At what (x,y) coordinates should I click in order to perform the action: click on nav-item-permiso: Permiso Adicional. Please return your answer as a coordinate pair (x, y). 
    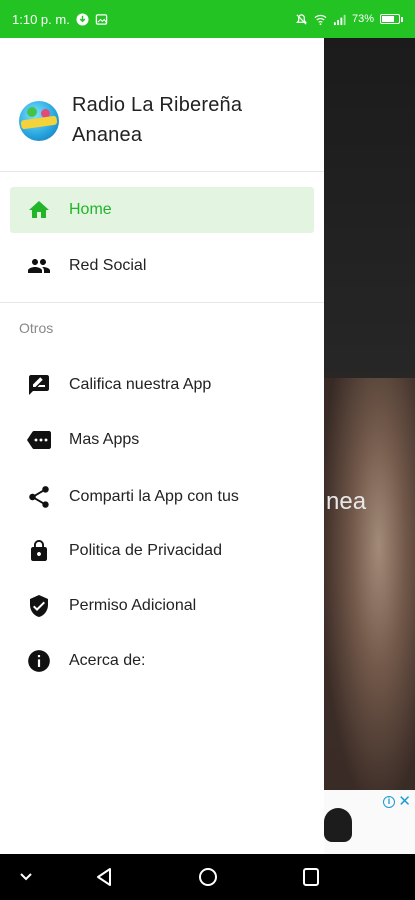
    Looking at the image, I should click on (162, 606).